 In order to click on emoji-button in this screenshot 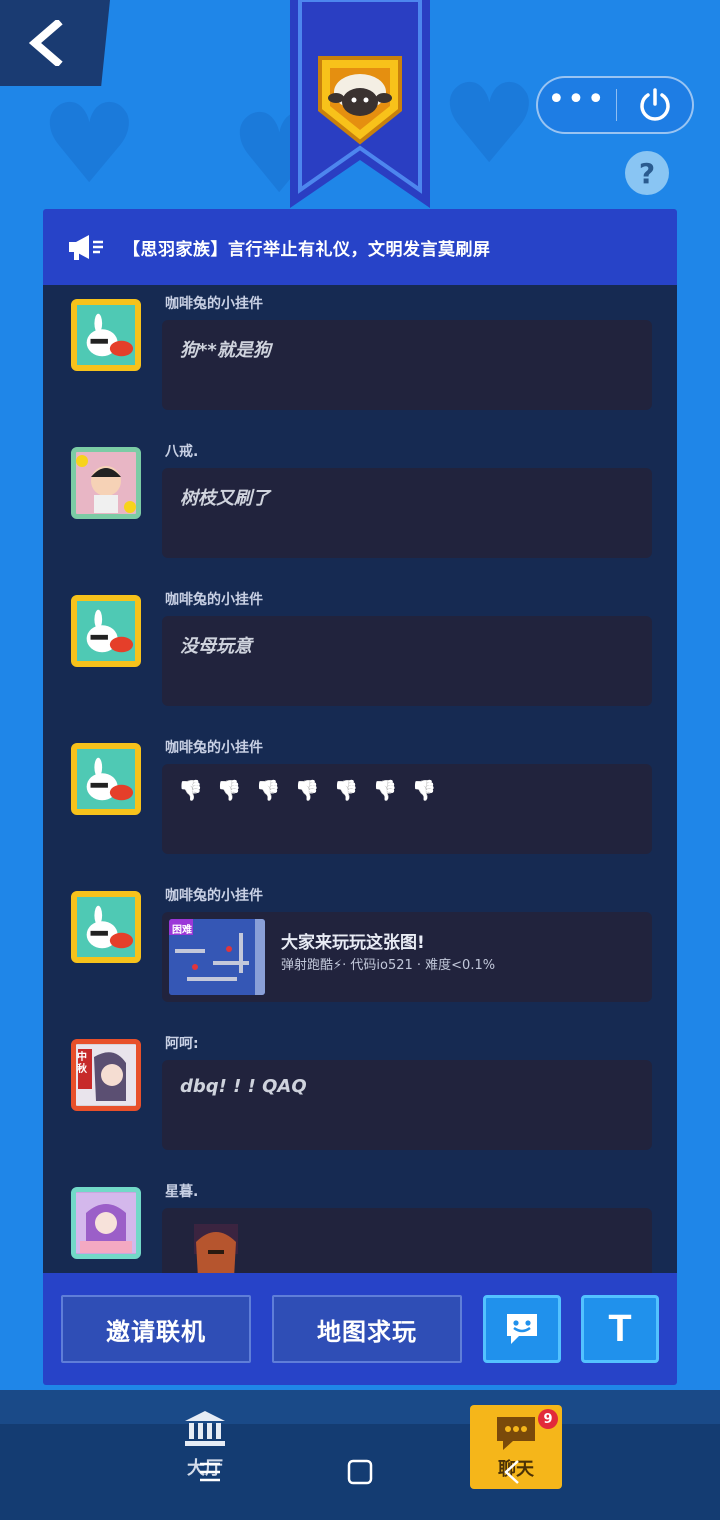, I will do `click(522, 1329)`.